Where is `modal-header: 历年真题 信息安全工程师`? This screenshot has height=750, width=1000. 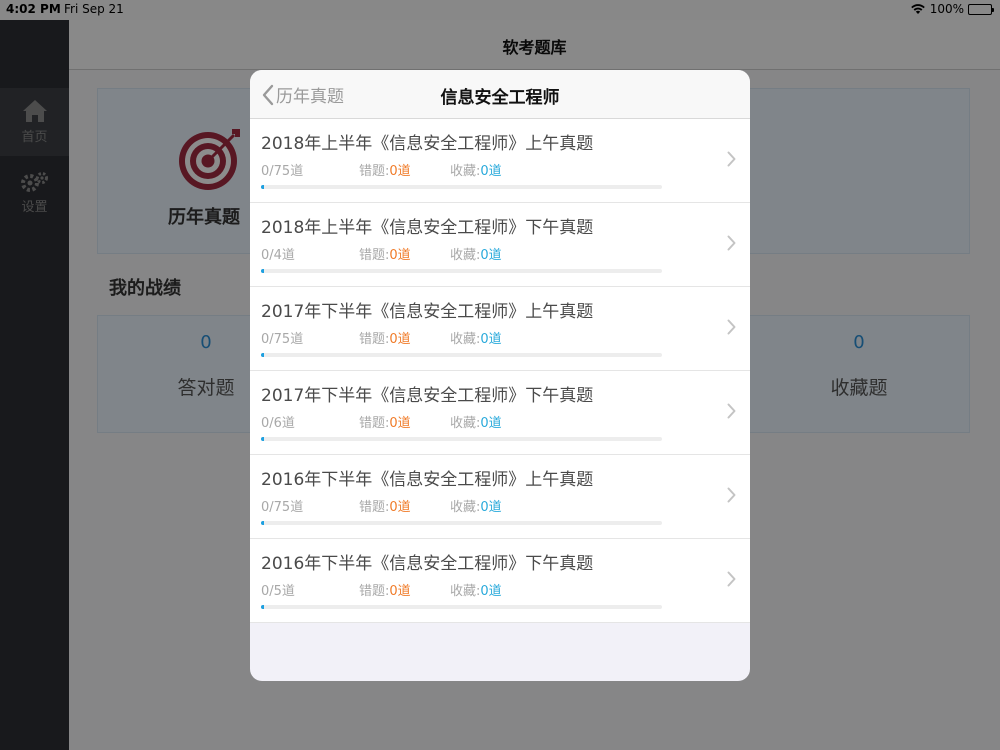
modal-header: 历年真题 信息安全工程师 is located at coordinates (500, 94).